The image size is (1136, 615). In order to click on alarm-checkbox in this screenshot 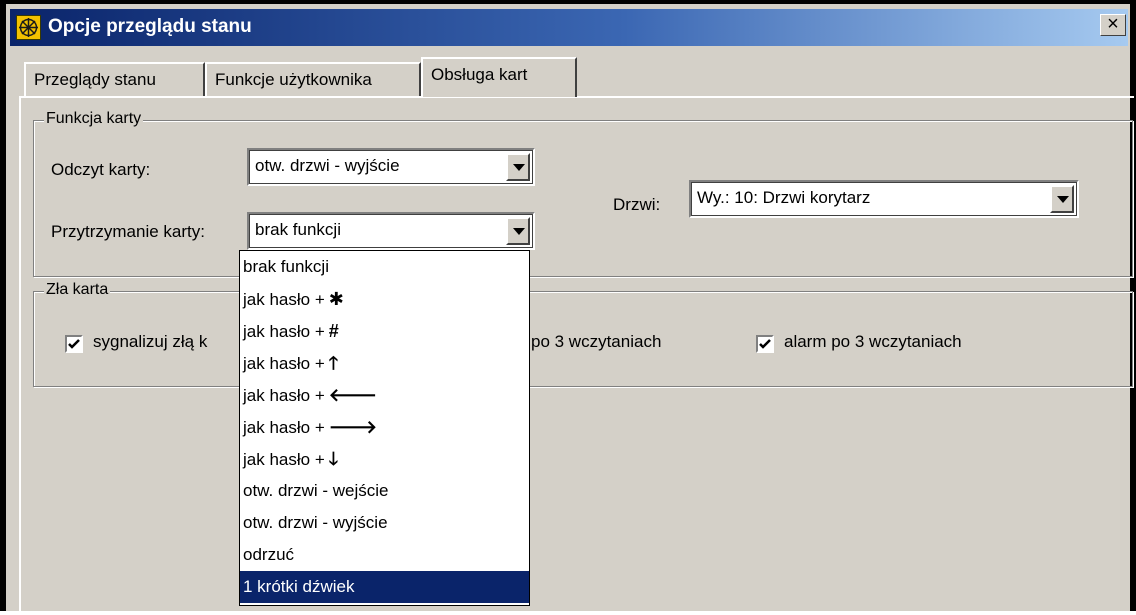, I will do `click(765, 344)`.